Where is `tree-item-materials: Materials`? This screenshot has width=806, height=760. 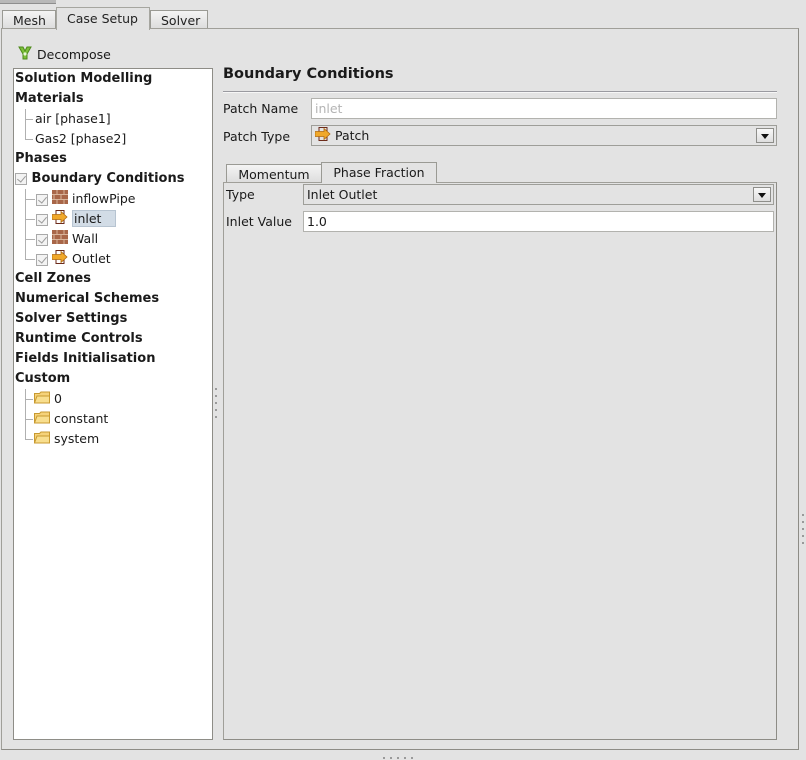 tree-item-materials: Materials is located at coordinates (49, 99).